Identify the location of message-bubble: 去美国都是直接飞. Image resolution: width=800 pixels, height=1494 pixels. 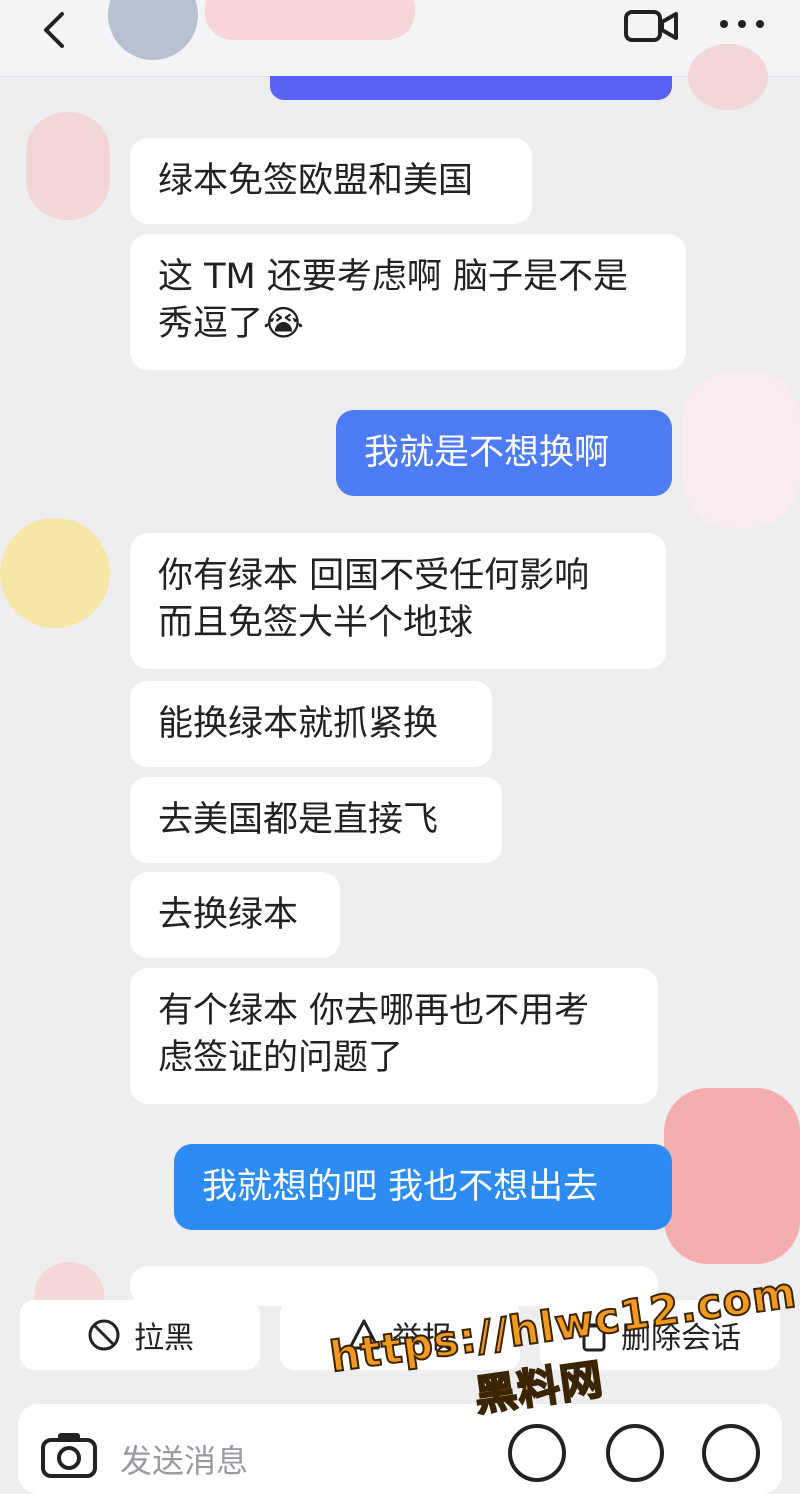
(316, 820).